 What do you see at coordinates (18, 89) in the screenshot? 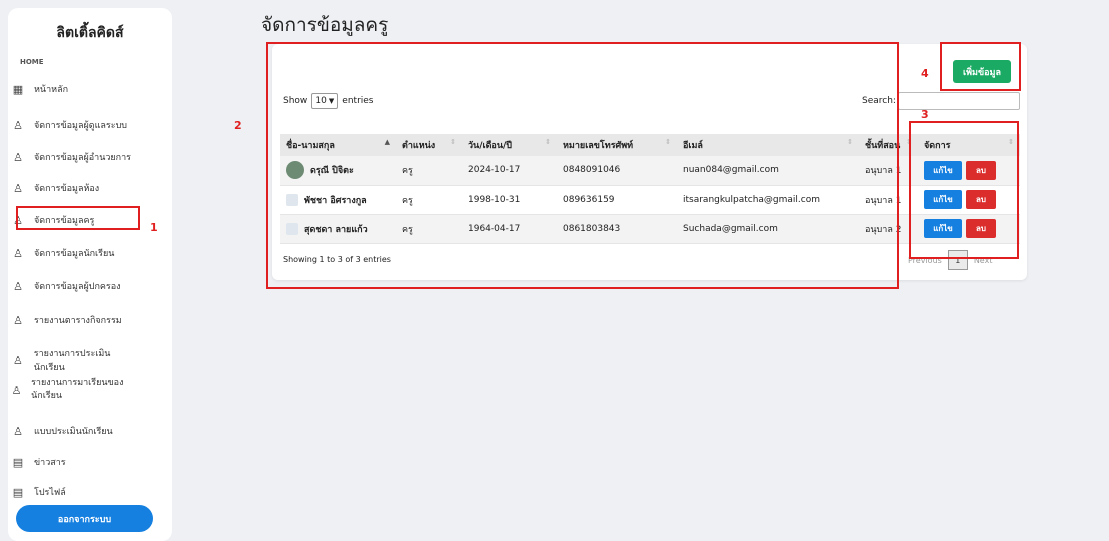
I see `grid-icon: ▦` at bounding box center [18, 89].